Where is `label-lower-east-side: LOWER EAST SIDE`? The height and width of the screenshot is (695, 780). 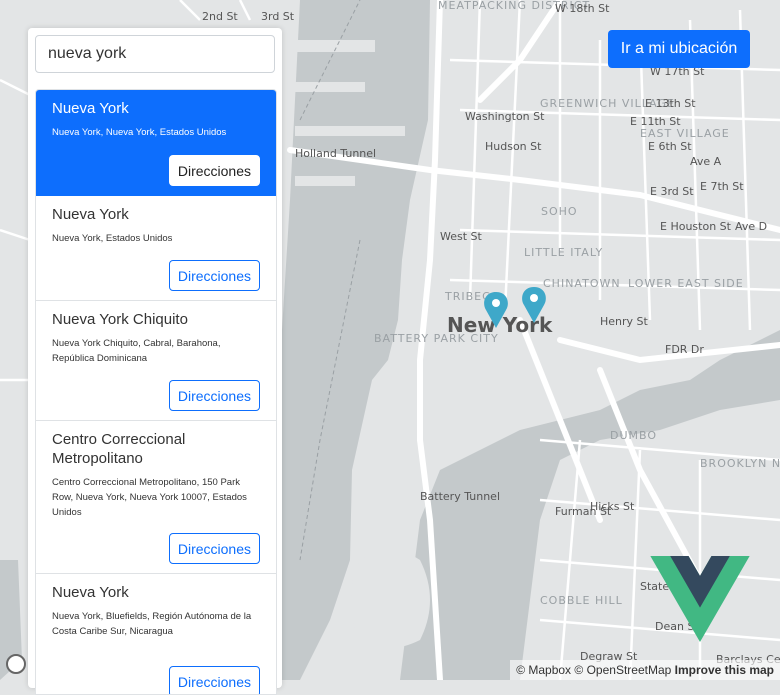
label-lower-east-side: LOWER EAST SIDE is located at coordinates (686, 283).